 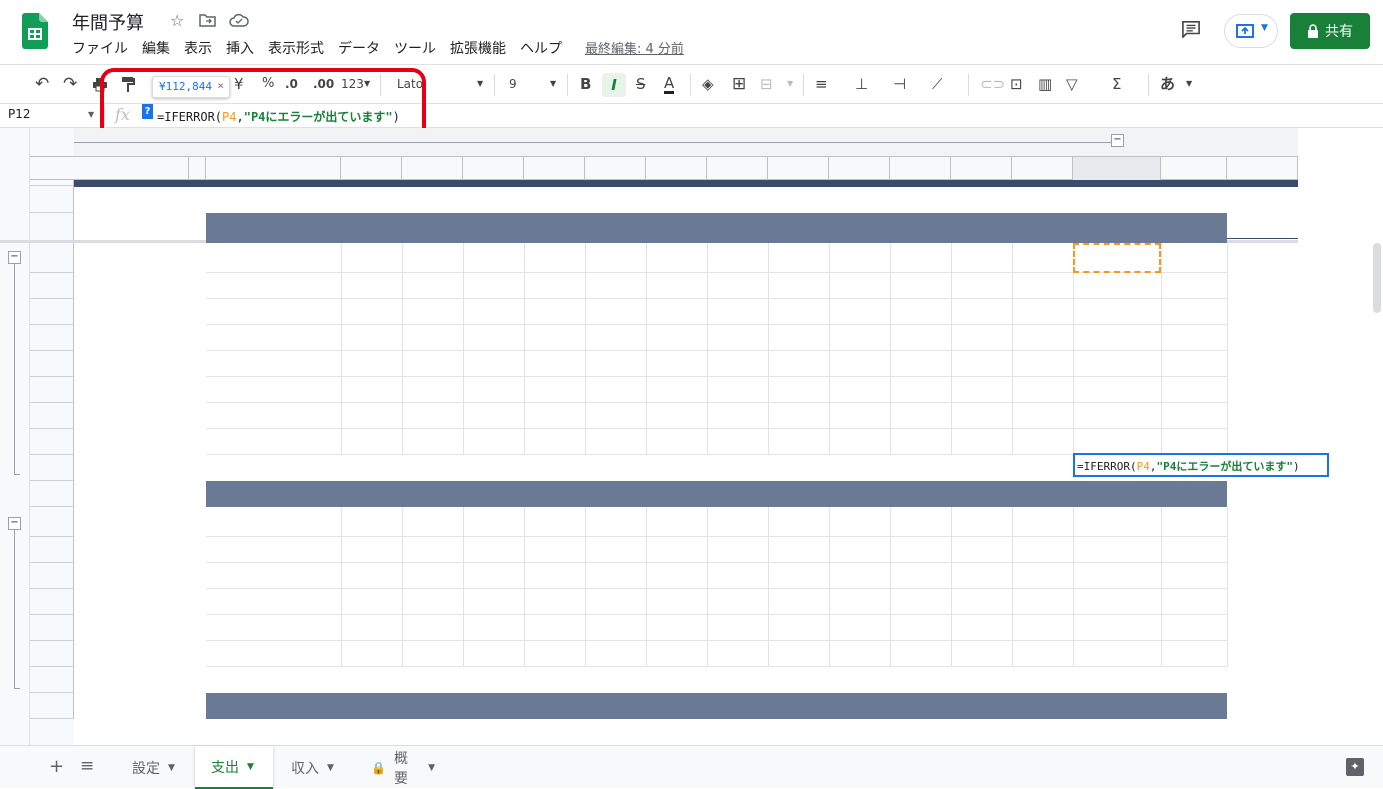 I want to click on column-header-i, so click(x=676, y=168).